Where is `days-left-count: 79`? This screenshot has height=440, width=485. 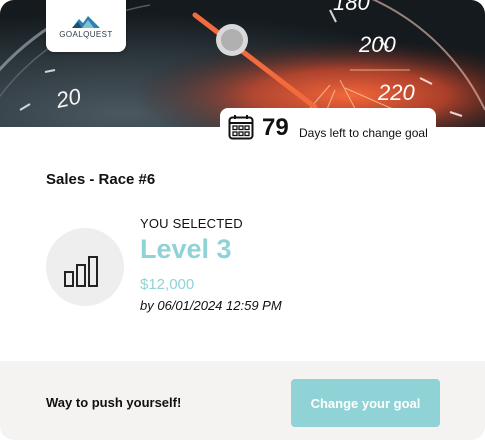
days-left-count: 79 is located at coordinates (275, 127).